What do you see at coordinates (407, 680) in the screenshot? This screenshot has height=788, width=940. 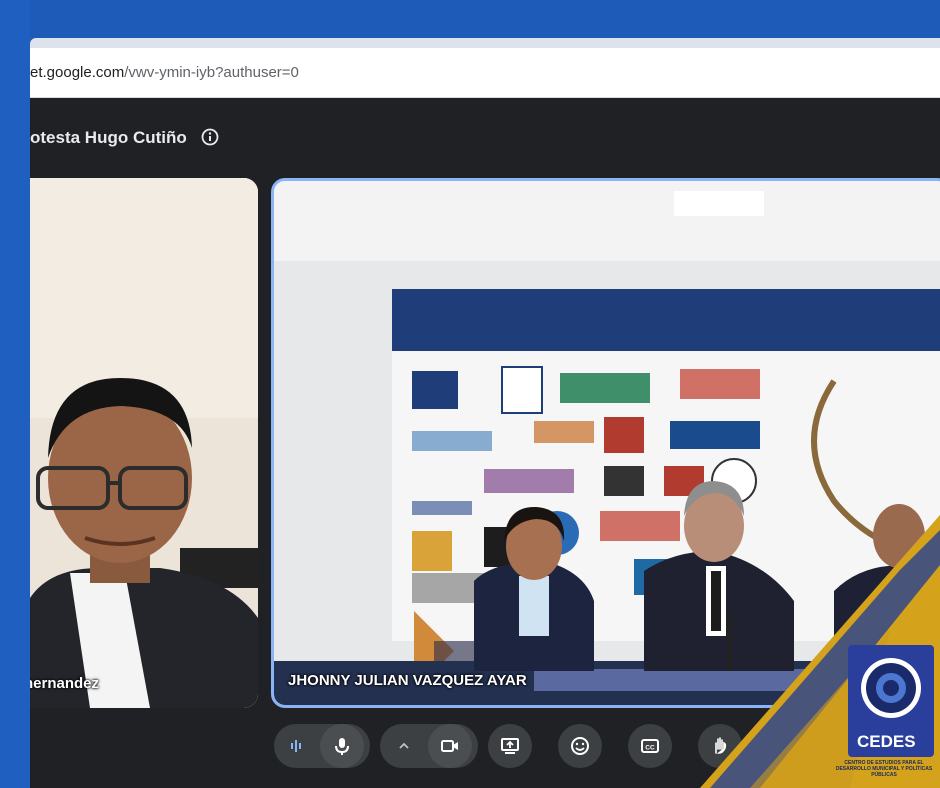 I see `participant-name: JHONNY JULIAN VAZQUEZ AYAR` at bounding box center [407, 680].